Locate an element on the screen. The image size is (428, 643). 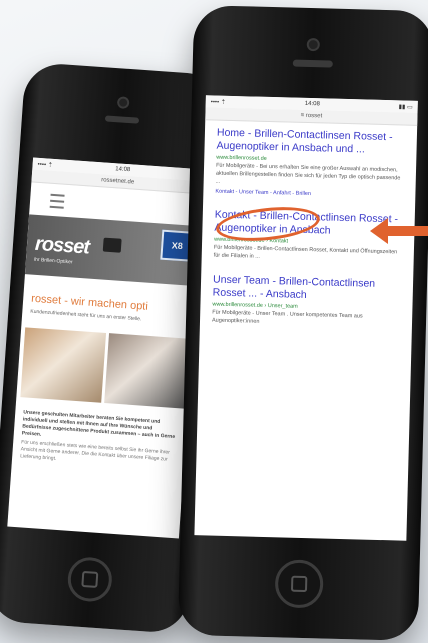
pointer-arrow-icon is located at coordinates (399, 231).